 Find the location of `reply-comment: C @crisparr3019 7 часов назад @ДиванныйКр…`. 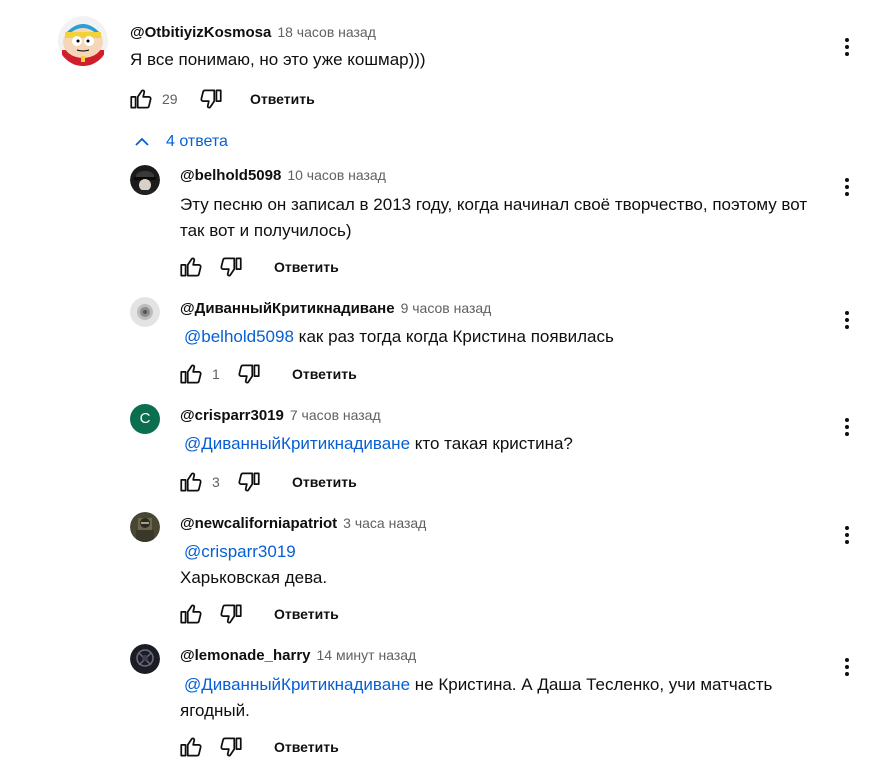

reply-comment: C @crisparr3019 7 часов назад @ДиванныйКр… is located at coordinates (444, 452).